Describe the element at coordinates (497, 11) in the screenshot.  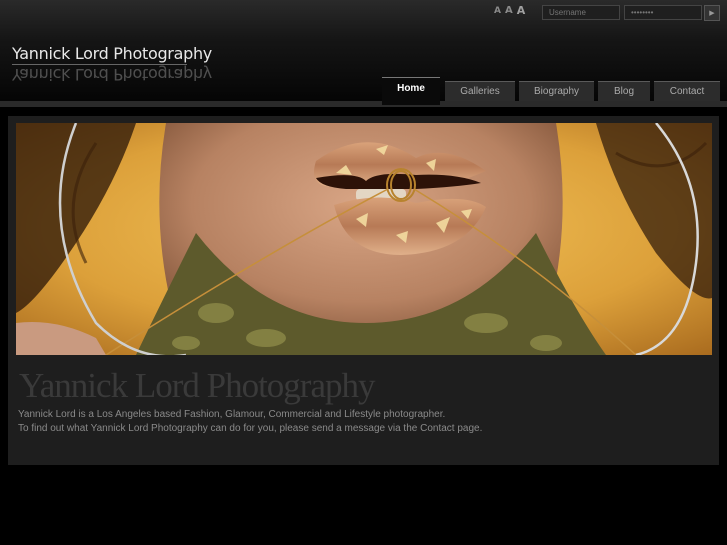
I see `font-size-small: A` at that location.